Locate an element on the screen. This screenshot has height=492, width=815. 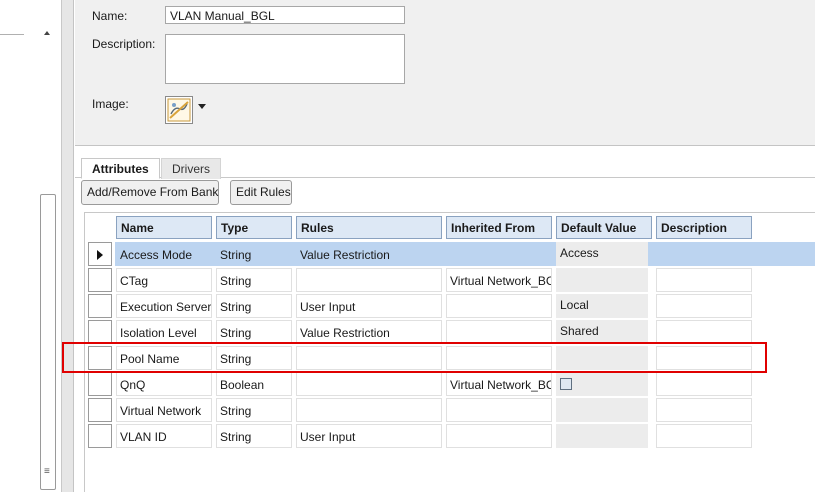
scroll-grip-icon: ≡ is located at coordinates (47, 471).